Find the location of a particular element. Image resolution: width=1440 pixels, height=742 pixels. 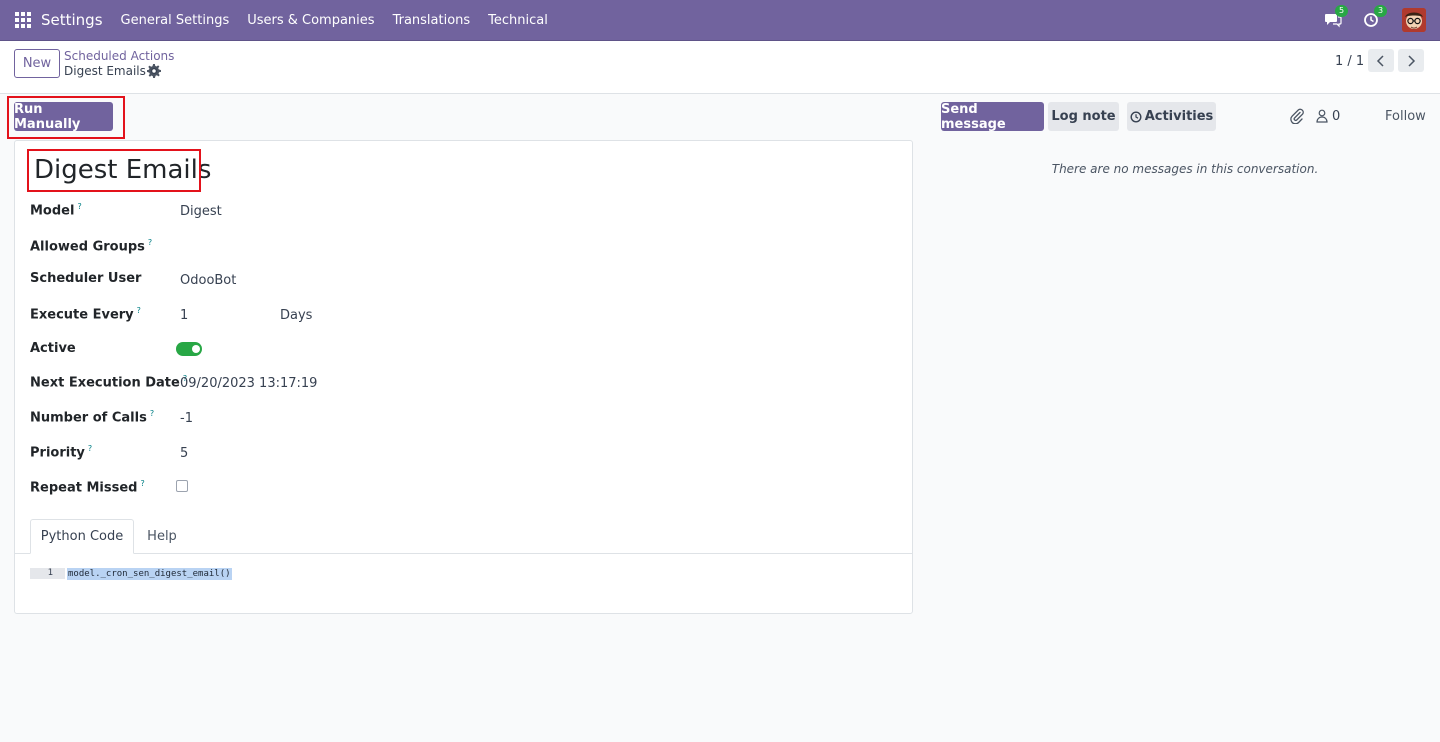

field-value-scheduler-user: OdooBot is located at coordinates (208, 280).